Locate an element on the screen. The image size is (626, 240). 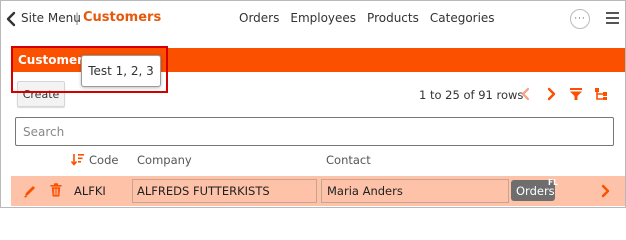
search-input is located at coordinates (314, 131).